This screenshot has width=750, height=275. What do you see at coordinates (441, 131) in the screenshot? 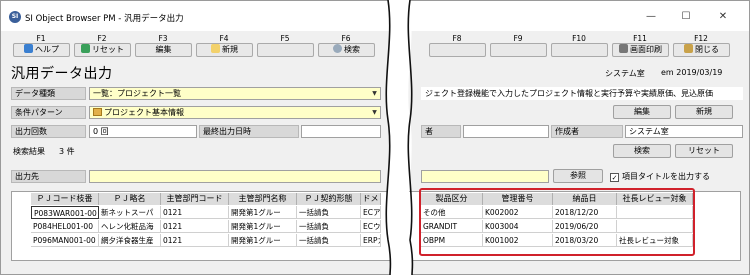
I see `last-user-label: 者` at bounding box center [441, 131].